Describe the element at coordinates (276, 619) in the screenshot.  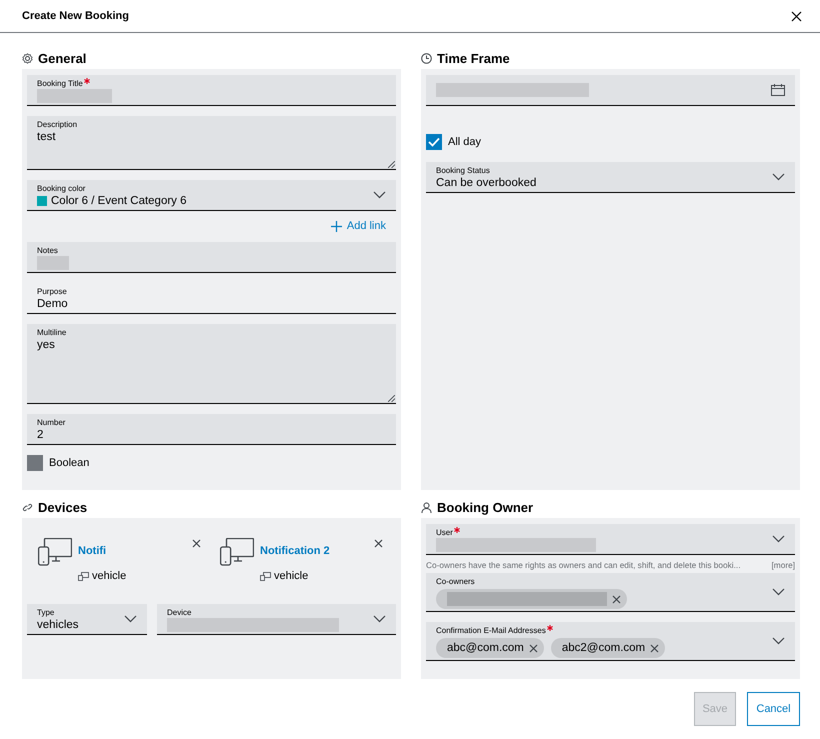
I see `select-field: Device` at that location.